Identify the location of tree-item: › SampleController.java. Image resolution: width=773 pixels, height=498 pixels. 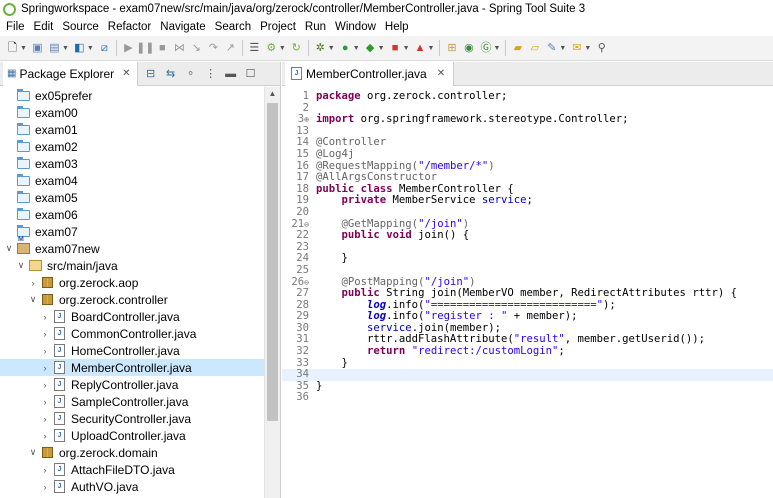
(132, 401).